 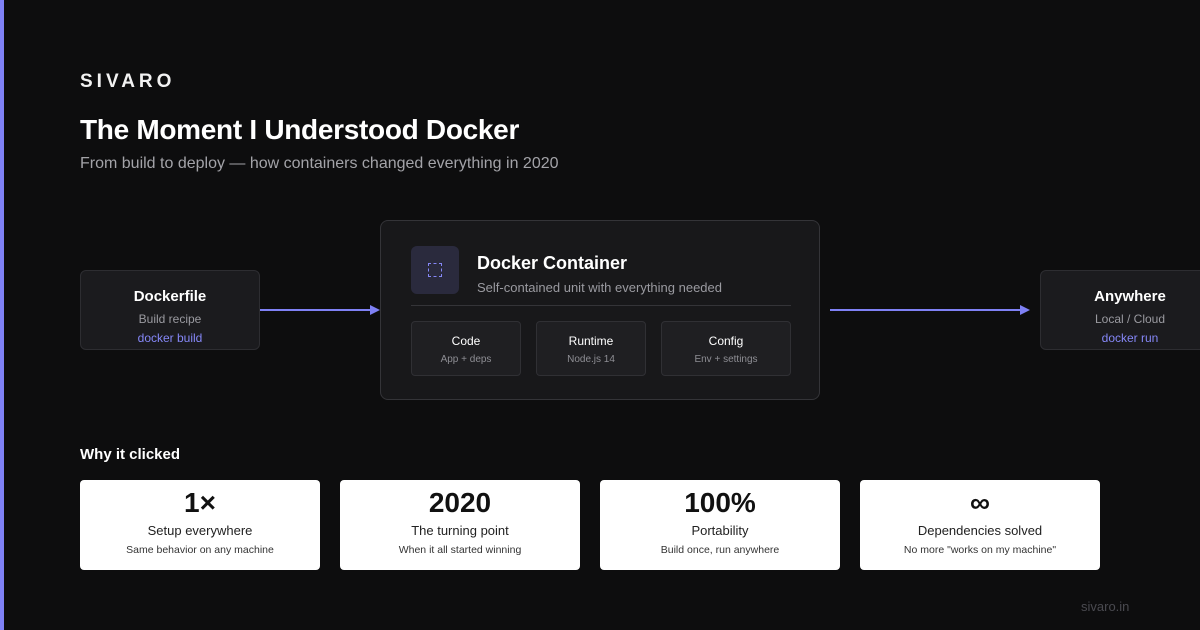 What do you see at coordinates (980, 550) in the screenshot?
I see `stat-desc: No more "works on my machine"` at bounding box center [980, 550].